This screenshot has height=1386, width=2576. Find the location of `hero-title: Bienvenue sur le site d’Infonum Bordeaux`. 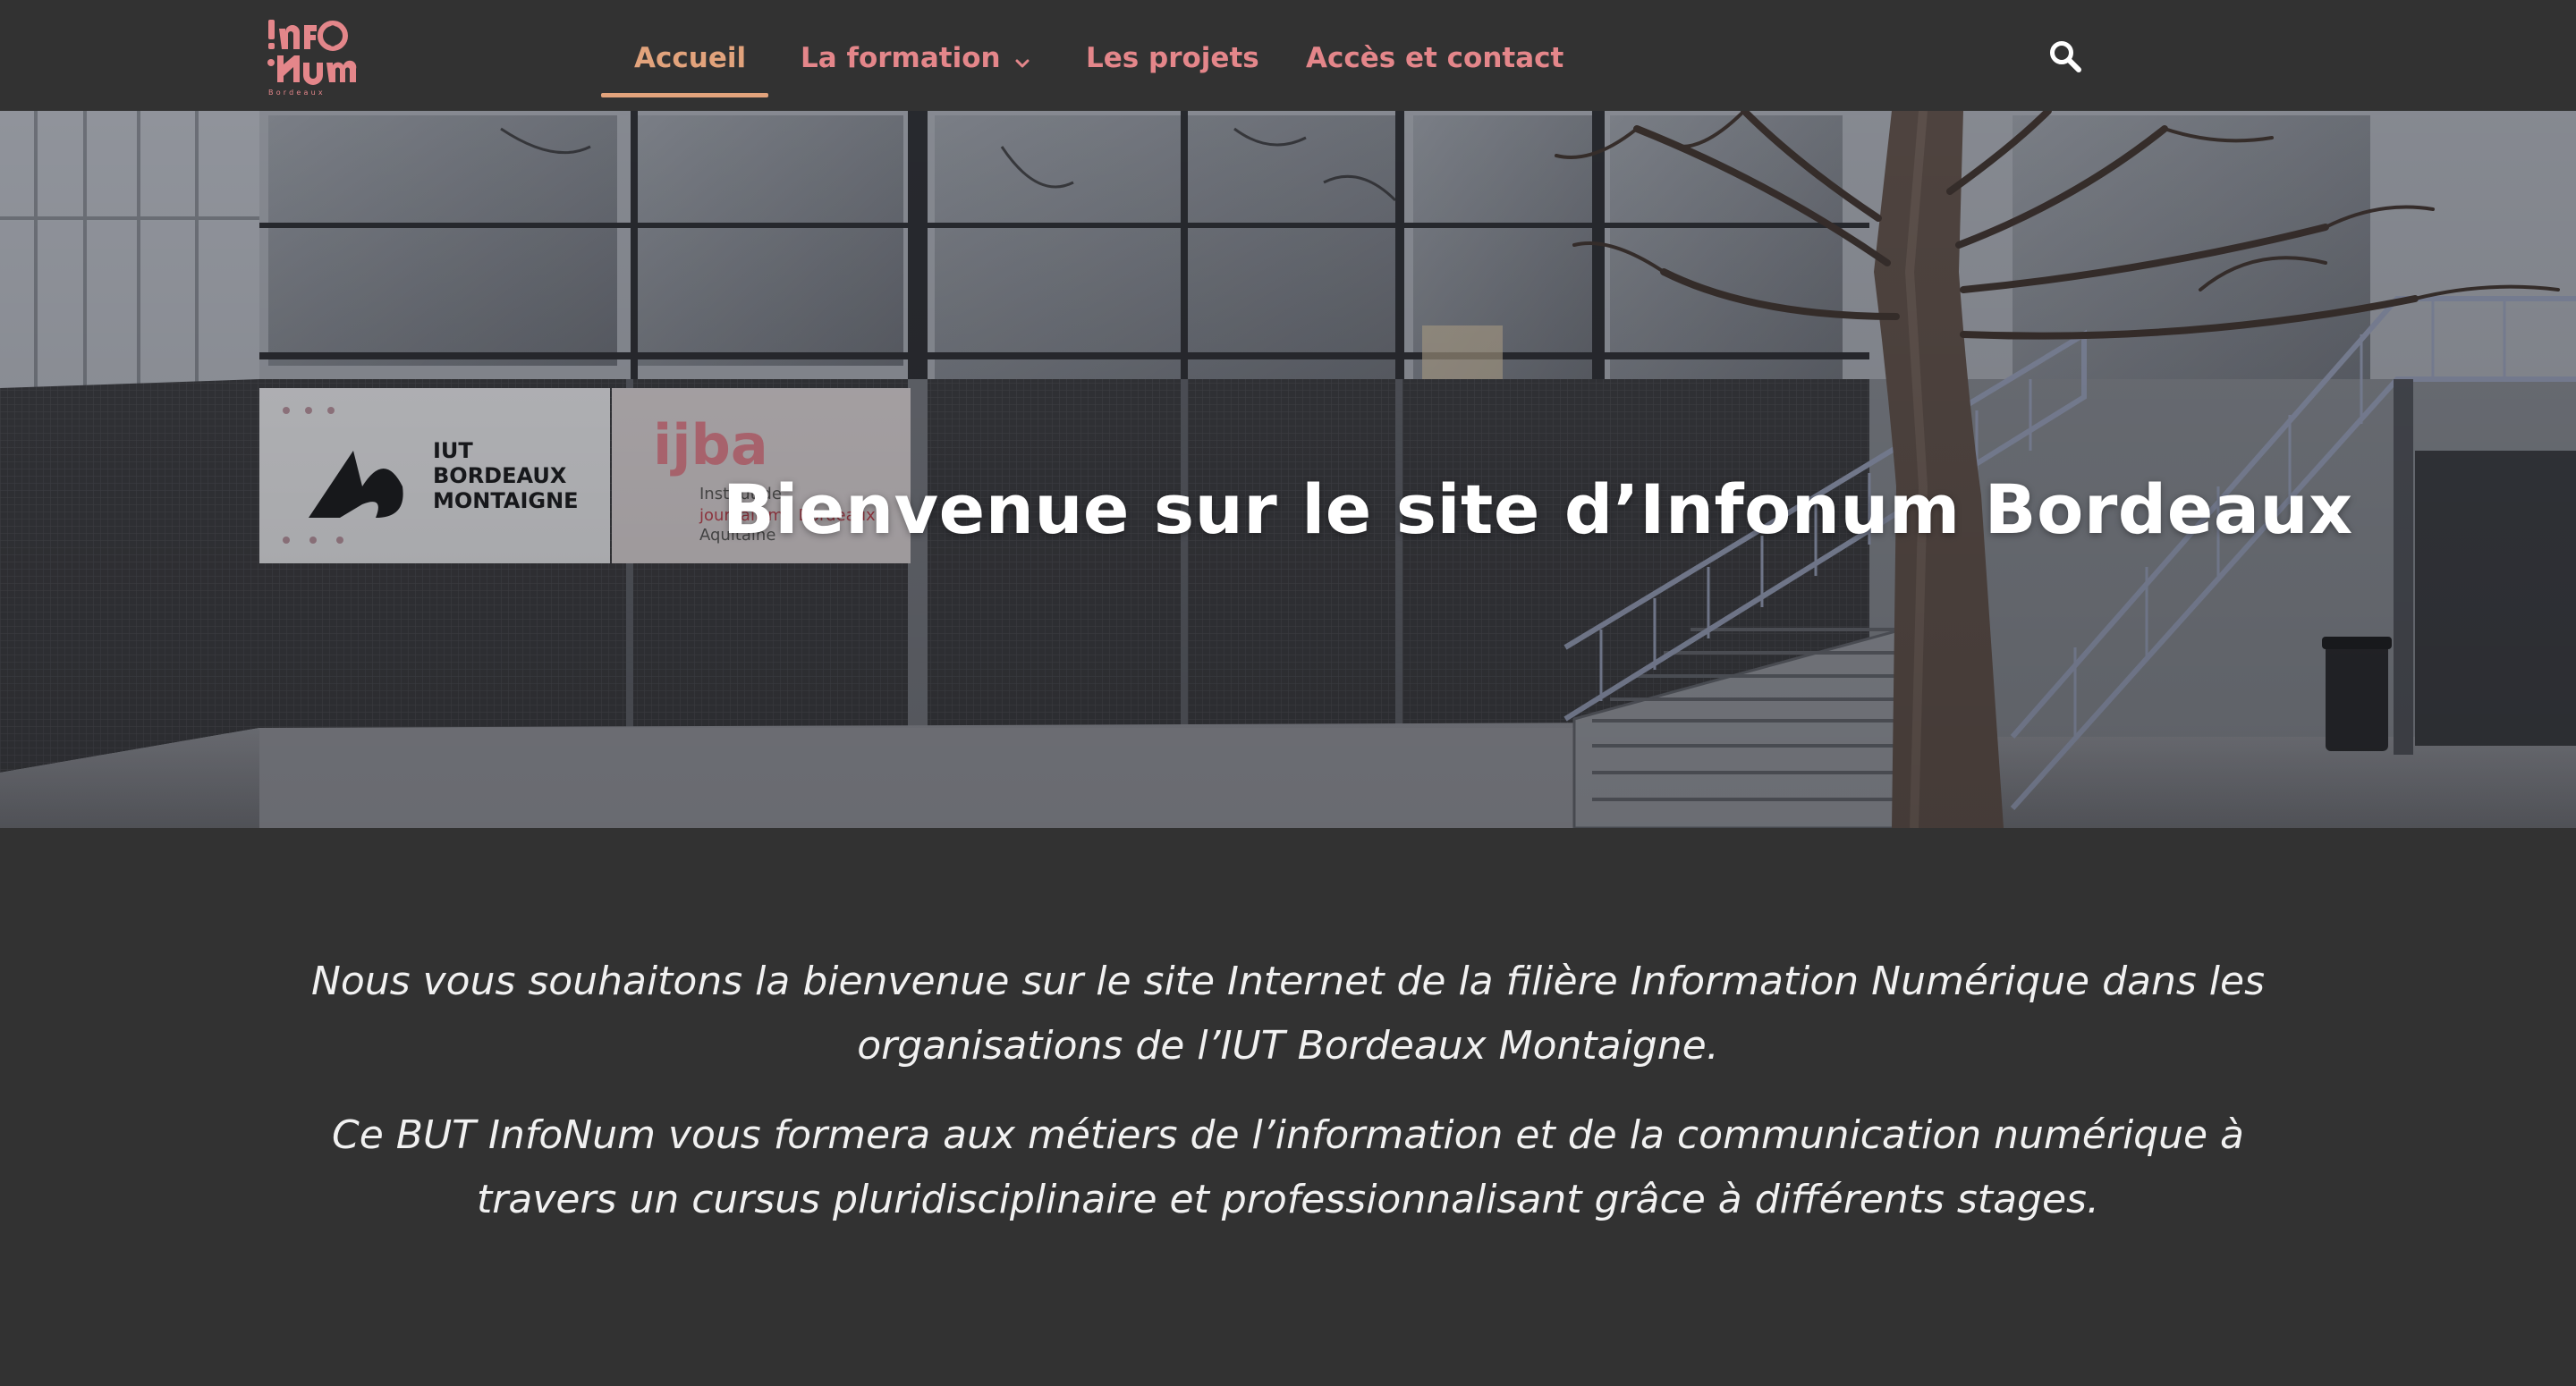

hero-title: Bienvenue sur le site d’Infonum Bordeaux is located at coordinates (1538, 509).